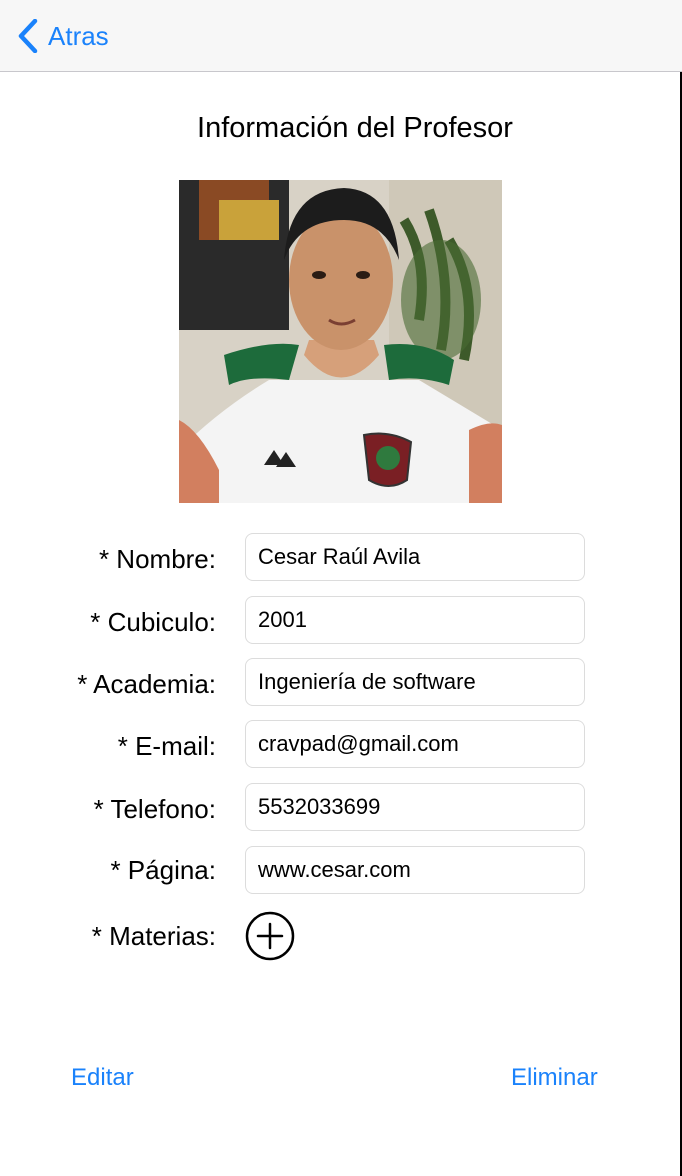  Describe the element at coordinates (355, 128) in the screenshot. I see `page-title: Información del Profesor` at that location.